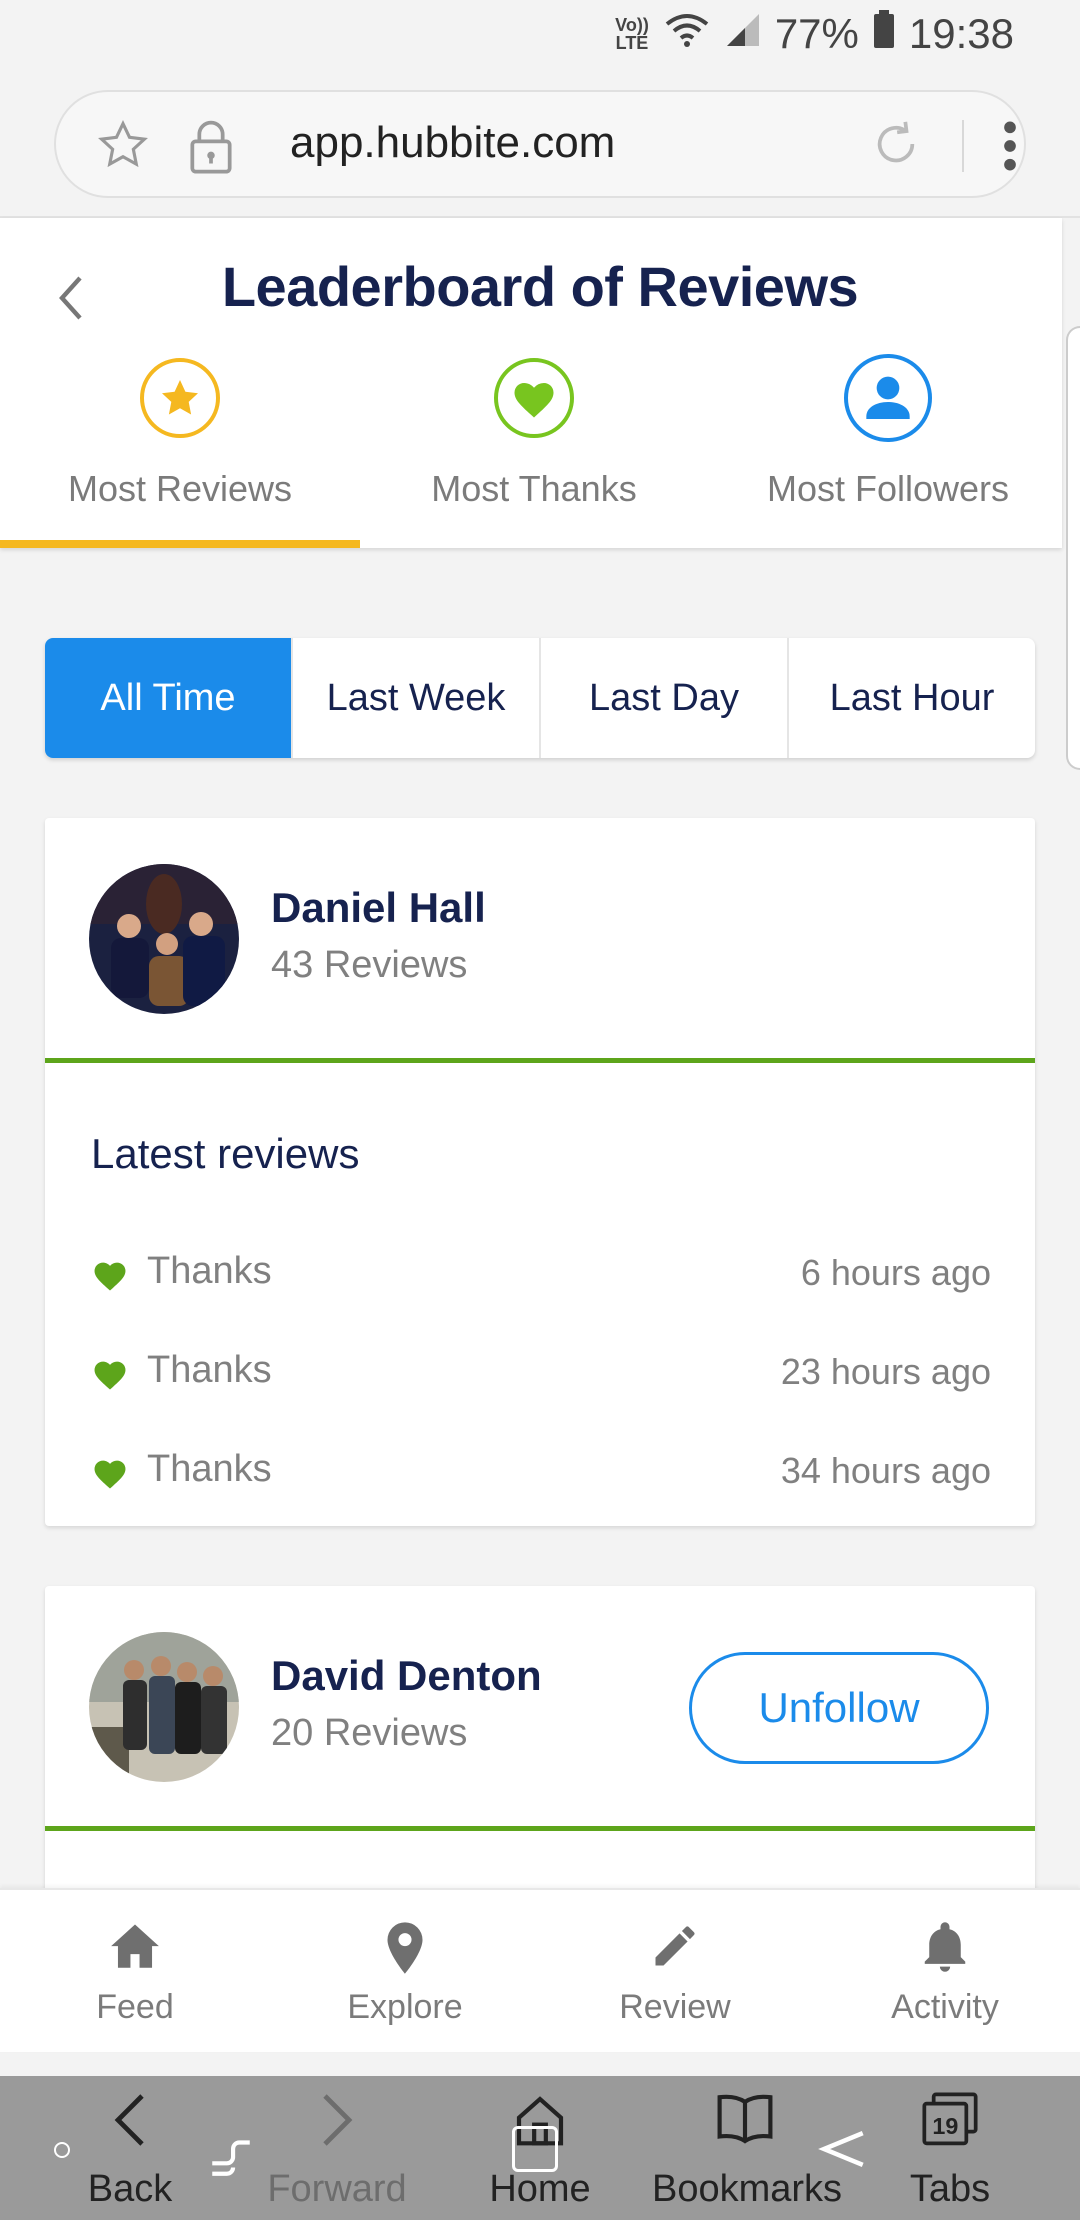  Describe the element at coordinates (884, 34) in the screenshot. I see `battery-icon` at that location.